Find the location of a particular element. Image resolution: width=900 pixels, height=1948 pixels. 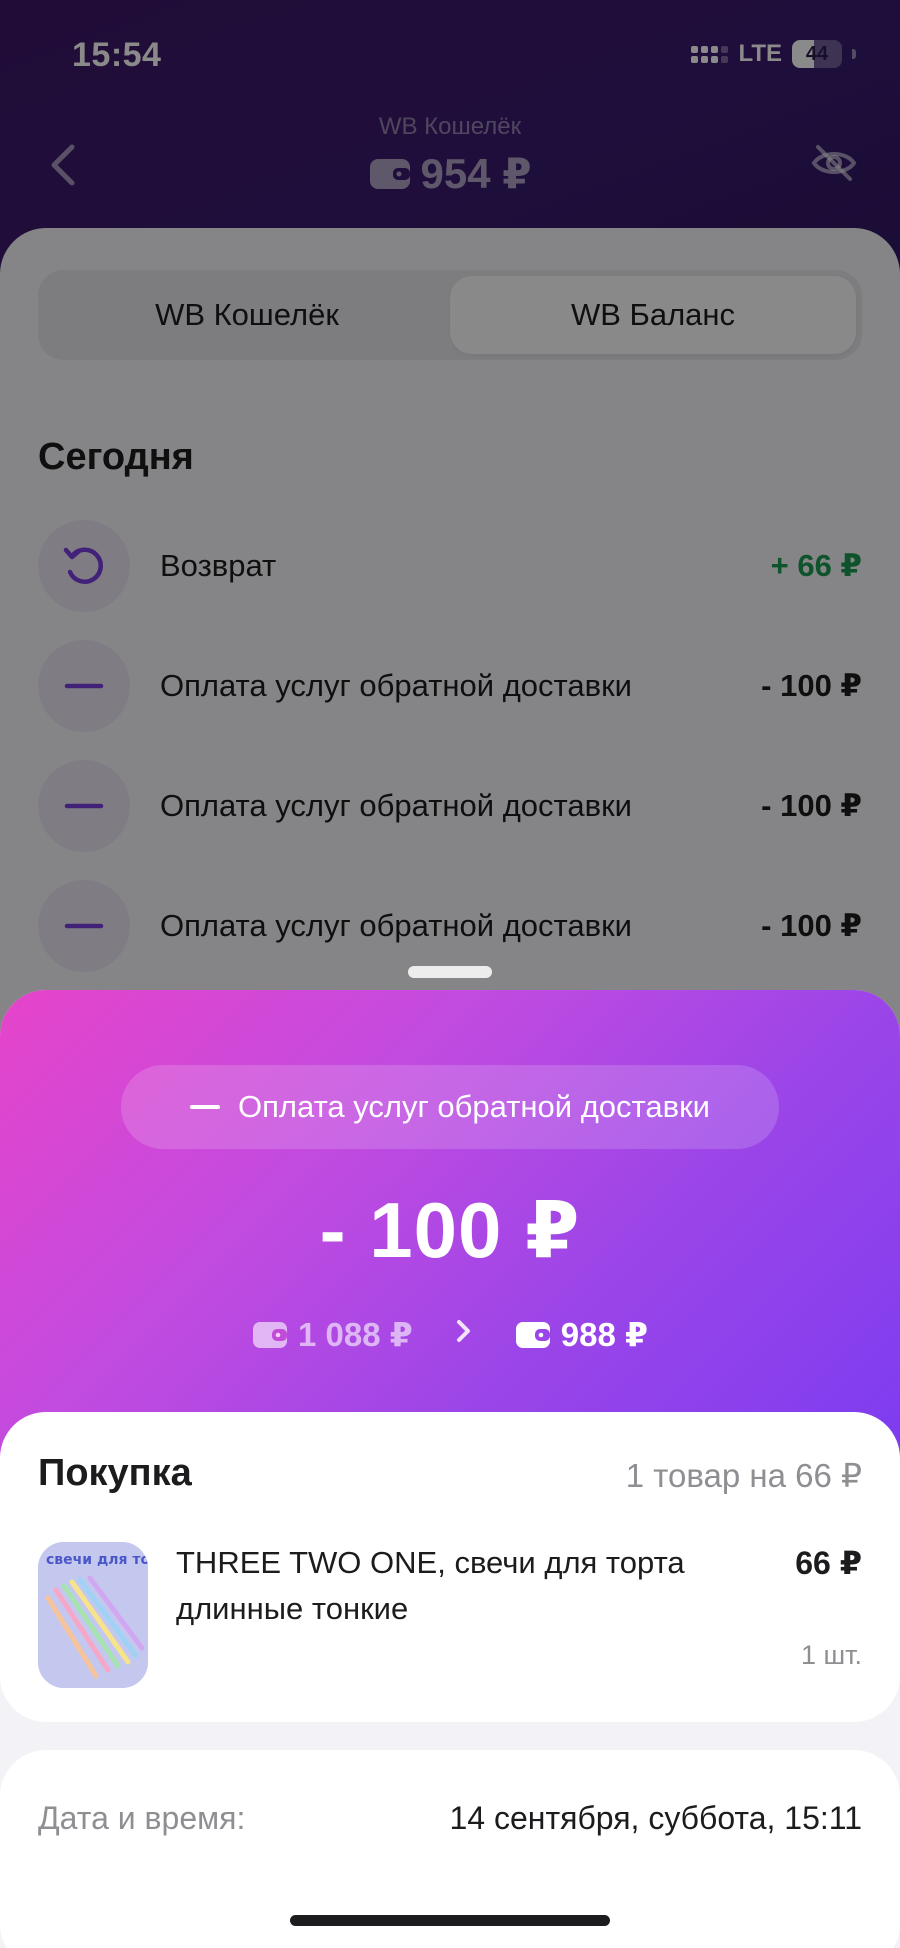

balance-before-value: 1 088 ₽ is located at coordinates (355, 1334).